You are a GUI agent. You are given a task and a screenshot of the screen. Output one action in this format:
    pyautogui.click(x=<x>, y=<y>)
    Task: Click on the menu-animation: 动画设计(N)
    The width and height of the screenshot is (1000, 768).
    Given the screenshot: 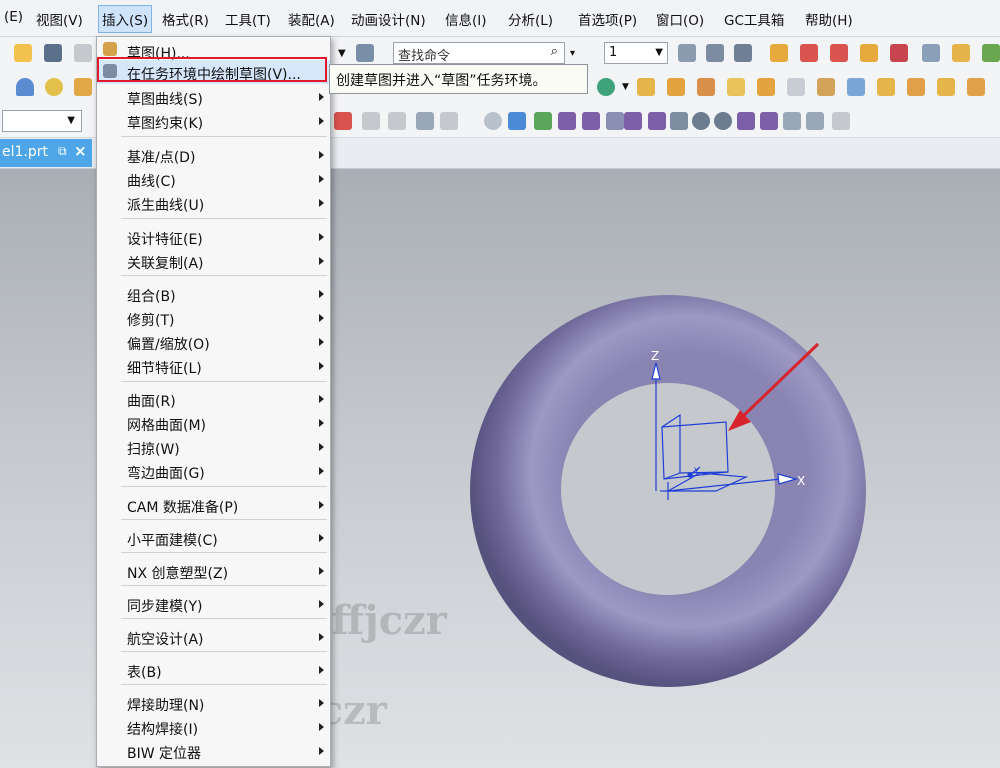 What is the action you would take?
    pyautogui.click(x=388, y=19)
    